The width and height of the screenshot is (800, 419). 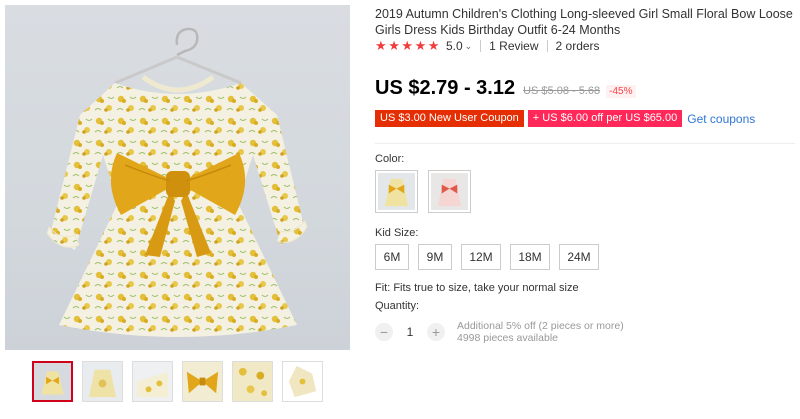 What do you see at coordinates (540, 326) in the screenshot?
I see `bulk-discount-note: Additional 5% off (2 pieces or more)` at bounding box center [540, 326].